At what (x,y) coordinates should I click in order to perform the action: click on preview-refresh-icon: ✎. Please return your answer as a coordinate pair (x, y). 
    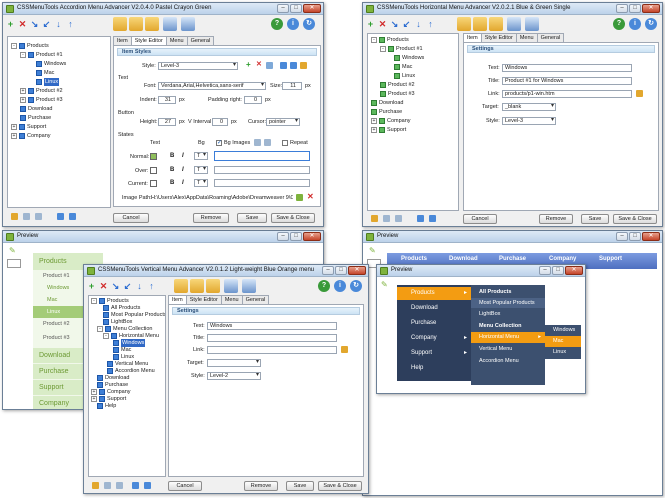
    Looking at the image, I should click on (14, 251).